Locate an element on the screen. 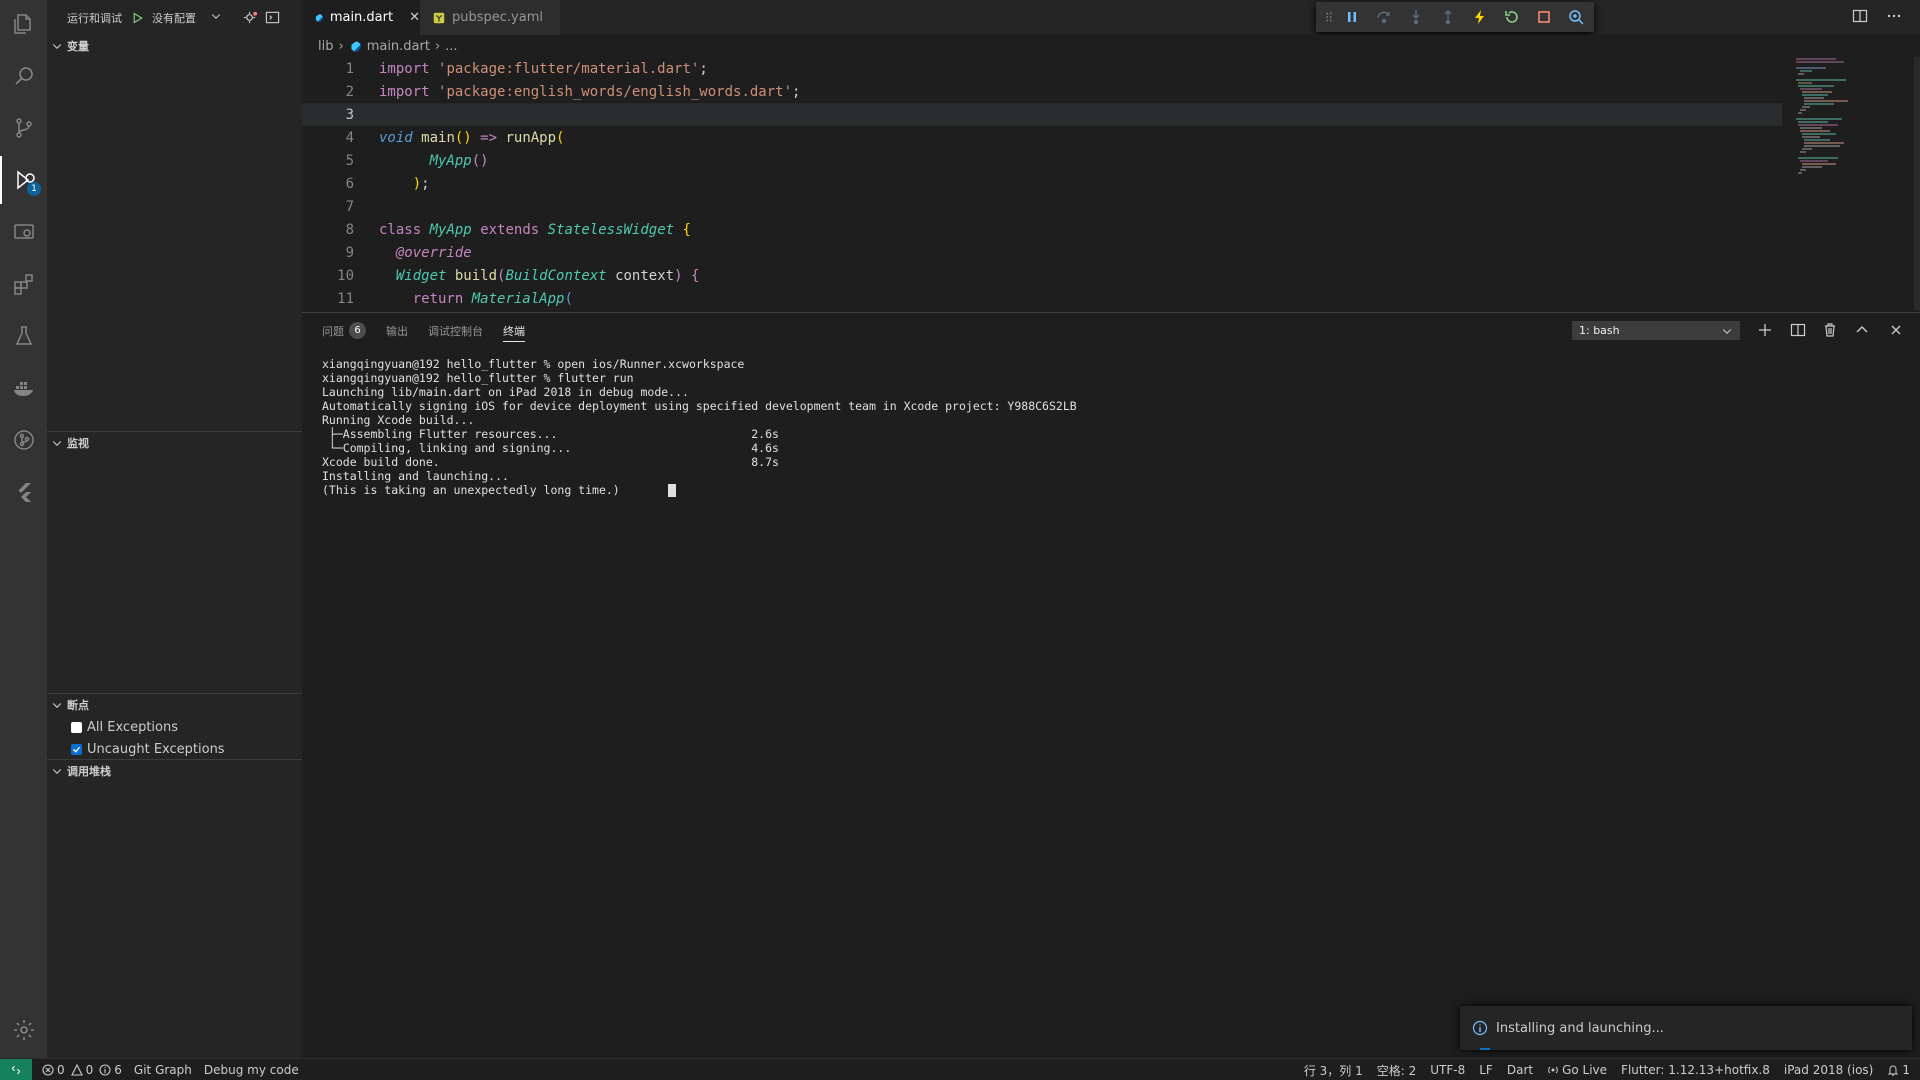 The image size is (1920, 1080). info-icon is located at coordinates (1480, 1028).